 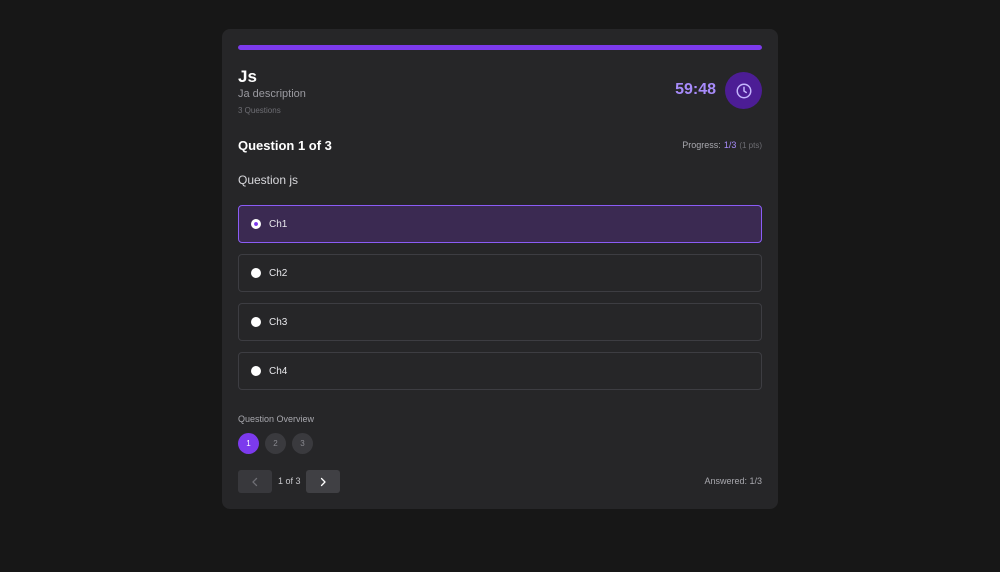 What do you see at coordinates (500, 224) in the screenshot?
I see `choice-option: Ch1` at bounding box center [500, 224].